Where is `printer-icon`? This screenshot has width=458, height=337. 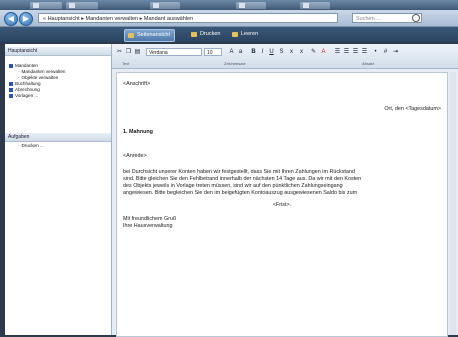 printer-icon is located at coordinates (194, 34).